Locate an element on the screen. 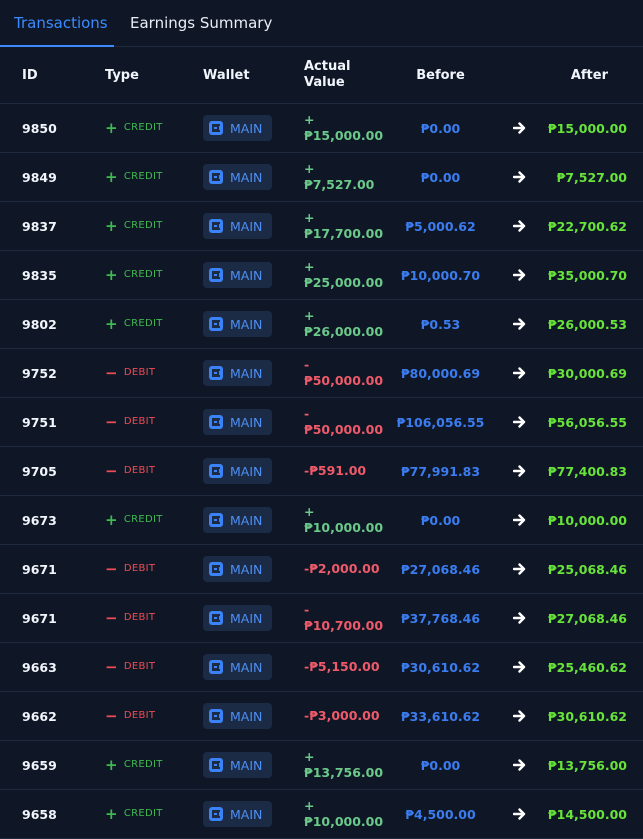  column-header-actual-value: Actual Value is located at coordinates (340, 75).